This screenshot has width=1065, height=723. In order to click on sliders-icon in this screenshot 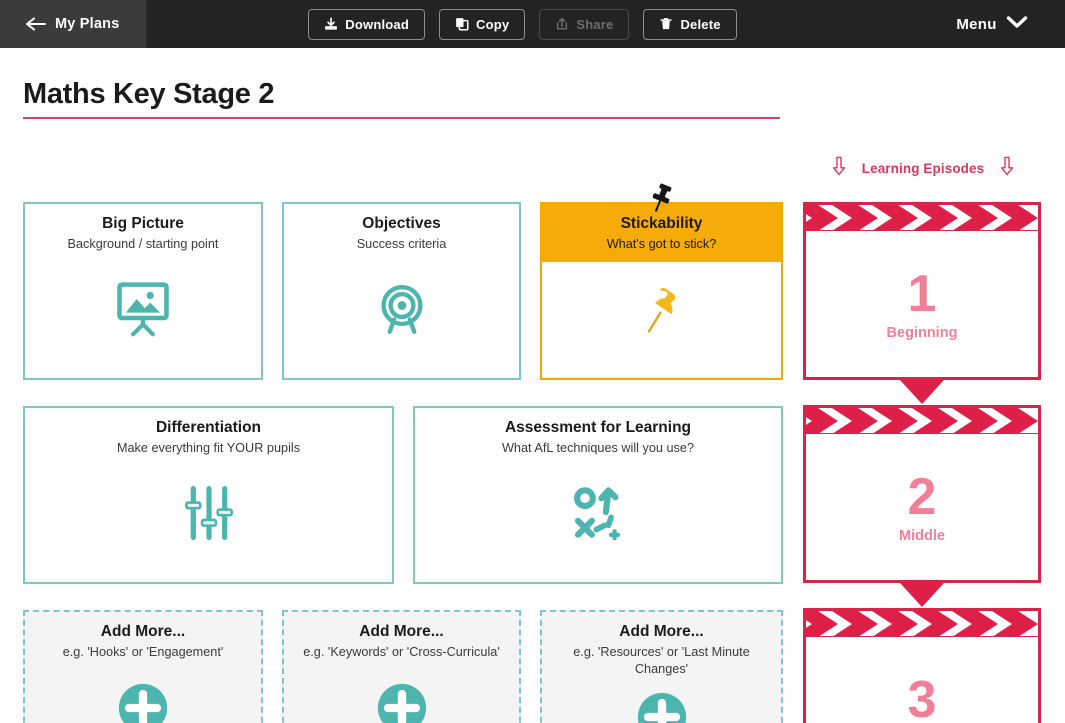, I will do `click(208, 519)`.